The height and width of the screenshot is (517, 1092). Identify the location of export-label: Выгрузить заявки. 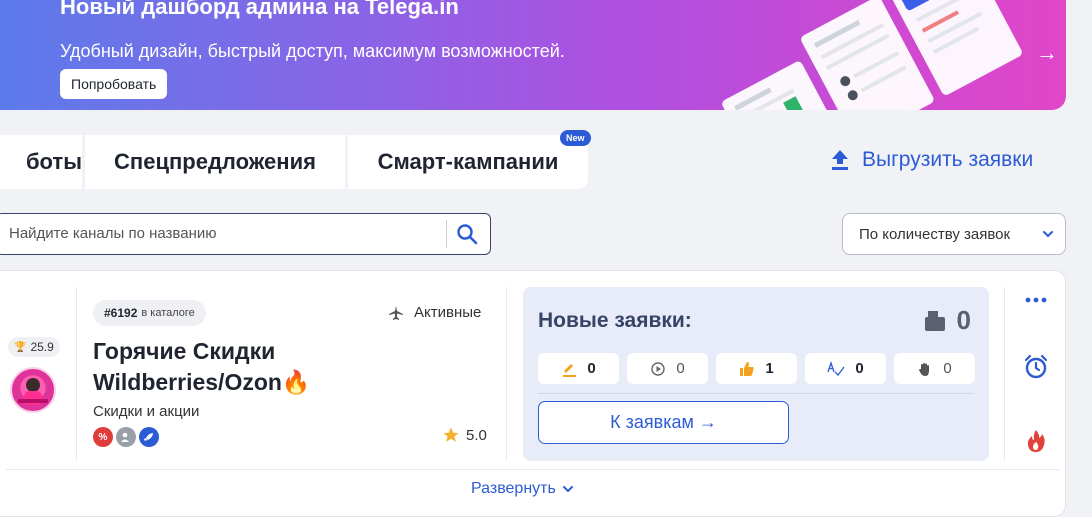
(948, 159).